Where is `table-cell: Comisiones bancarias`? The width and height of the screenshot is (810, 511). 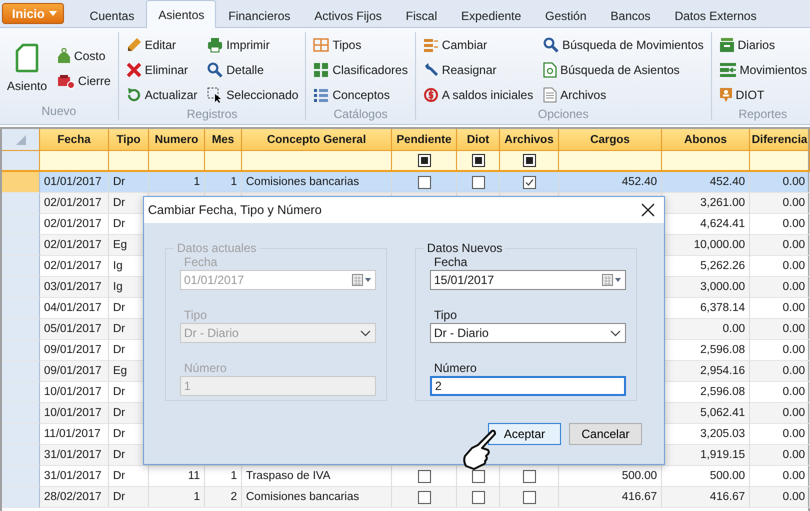 table-cell: Comisiones bancarias is located at coordinates (317, 497).